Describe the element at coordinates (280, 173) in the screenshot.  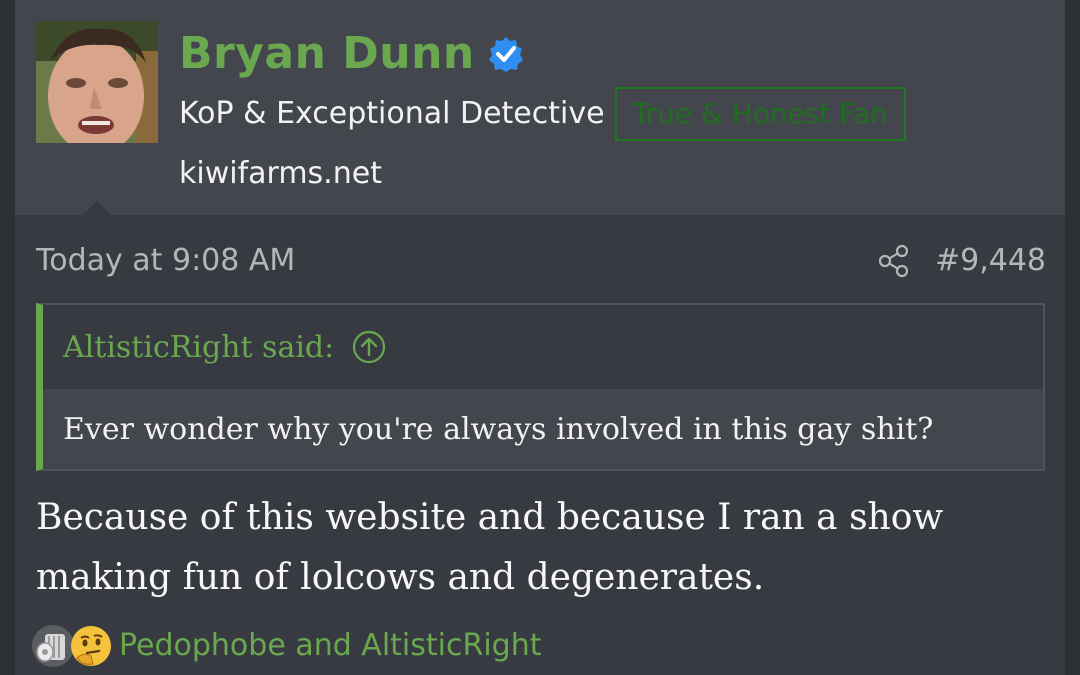
I see `user-site: kiwifarms.net` at that location.